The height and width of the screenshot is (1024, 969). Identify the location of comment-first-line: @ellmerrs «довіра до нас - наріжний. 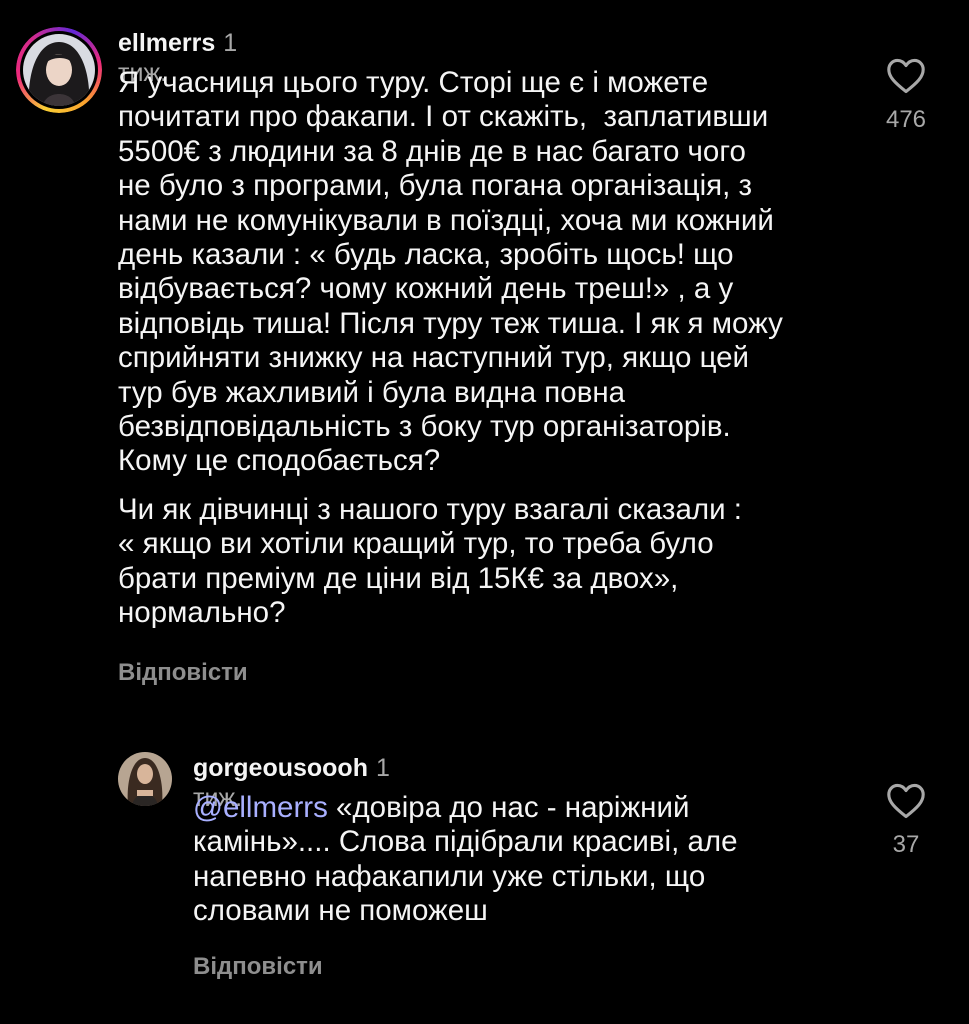
(465, 808).